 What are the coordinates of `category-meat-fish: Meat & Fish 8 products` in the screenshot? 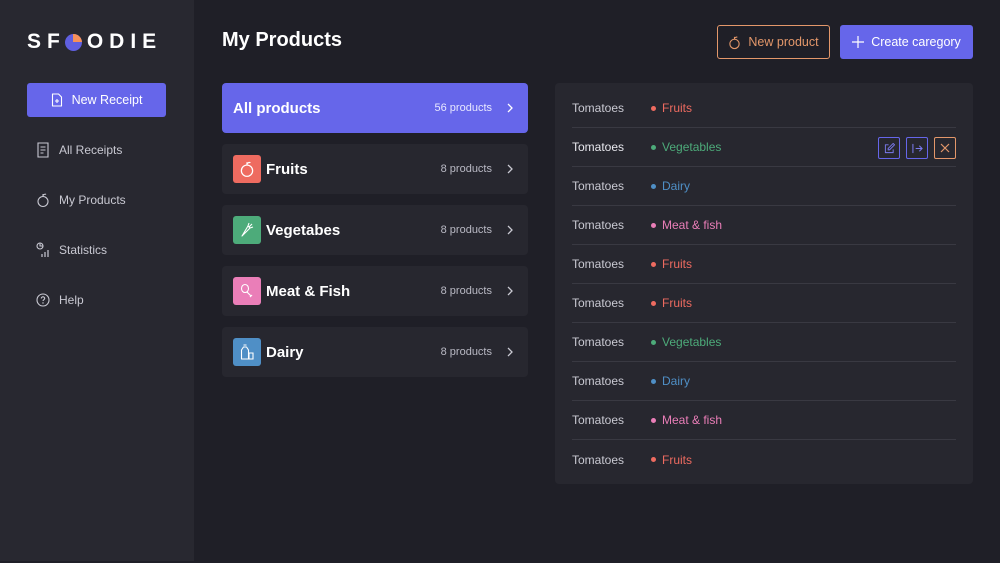 It's located at (375, 291).